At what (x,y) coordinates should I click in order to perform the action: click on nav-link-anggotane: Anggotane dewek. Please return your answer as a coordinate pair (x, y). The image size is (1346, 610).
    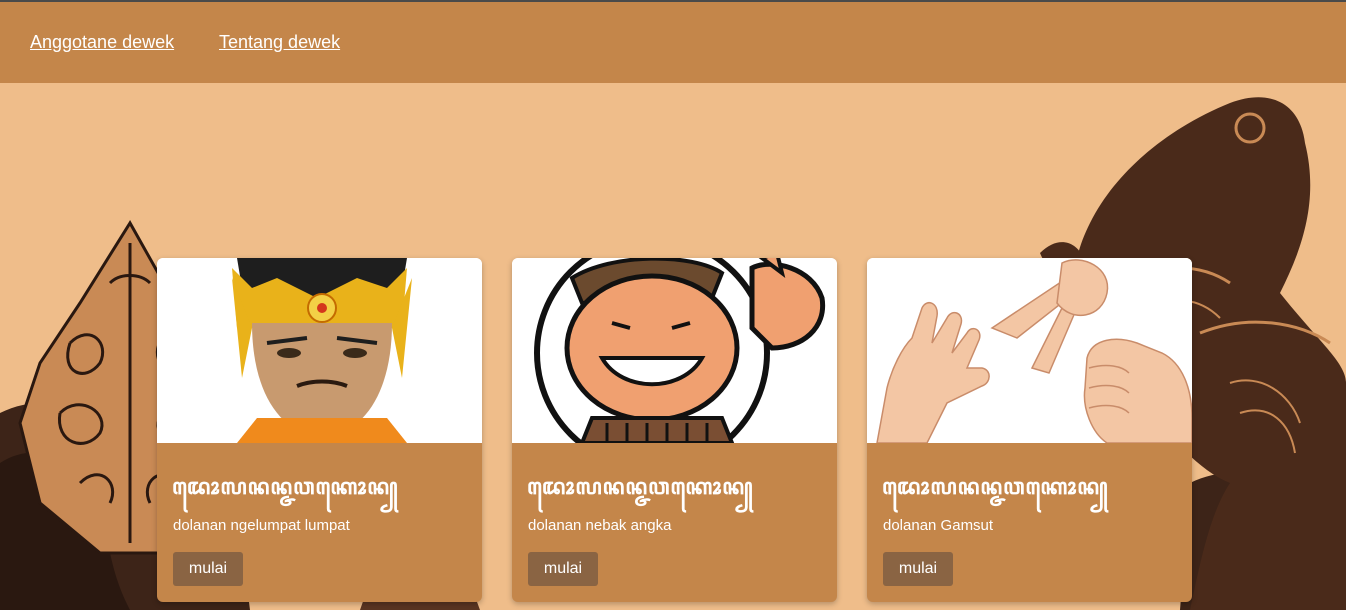
    Looking at the image, I should click on (102, 42).